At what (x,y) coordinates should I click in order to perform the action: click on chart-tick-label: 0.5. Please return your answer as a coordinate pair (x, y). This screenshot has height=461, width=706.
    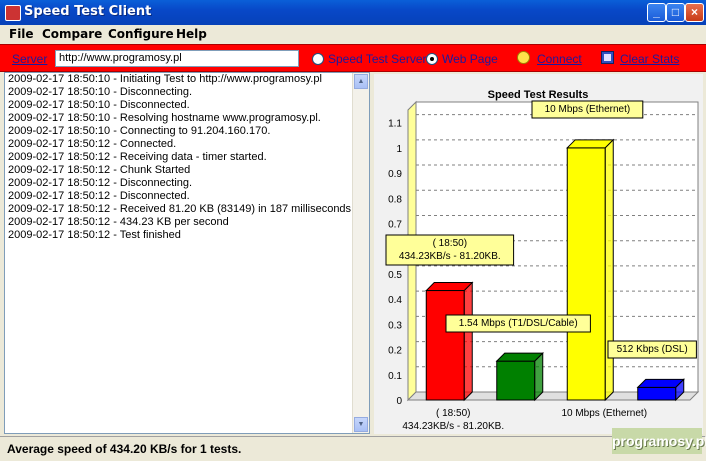
    Looking at the image, I should click on (395, 275).